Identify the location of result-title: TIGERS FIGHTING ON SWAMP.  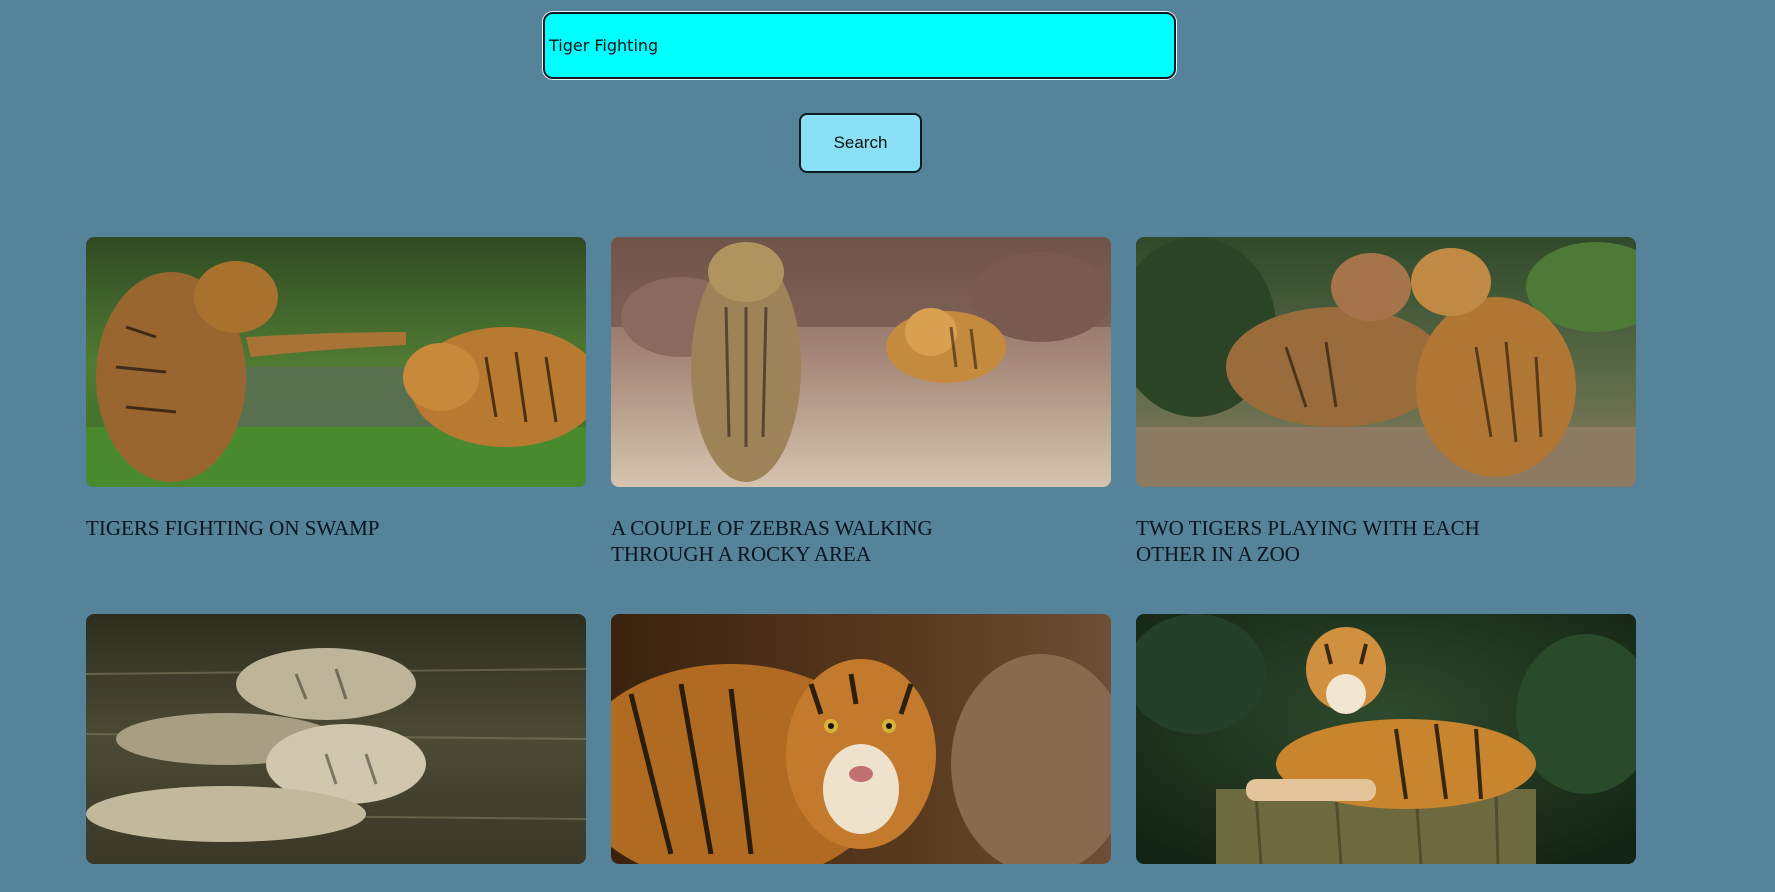
(233, 528).